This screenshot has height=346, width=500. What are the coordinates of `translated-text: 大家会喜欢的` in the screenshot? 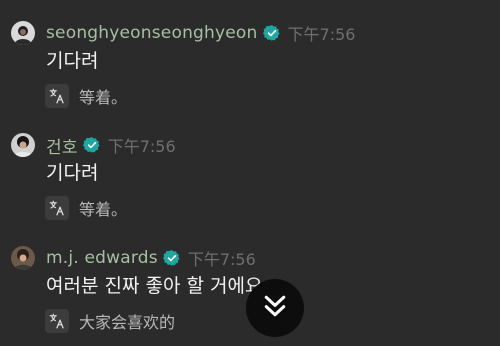 It's located at (127, 322).